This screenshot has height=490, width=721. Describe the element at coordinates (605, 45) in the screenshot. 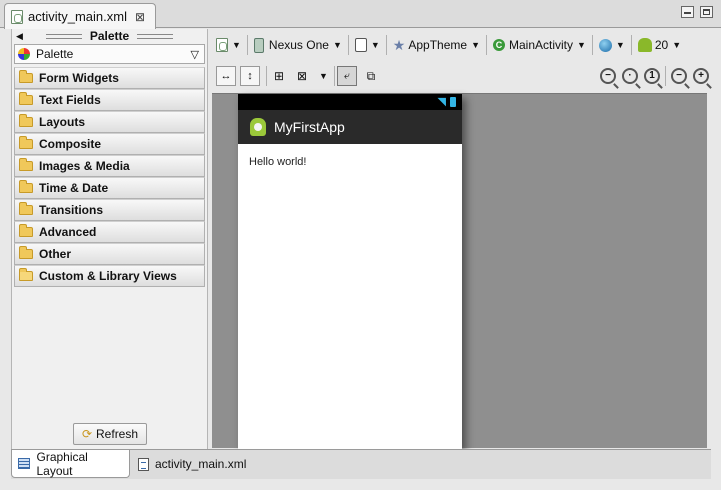

I see `globe-icon` at that location.